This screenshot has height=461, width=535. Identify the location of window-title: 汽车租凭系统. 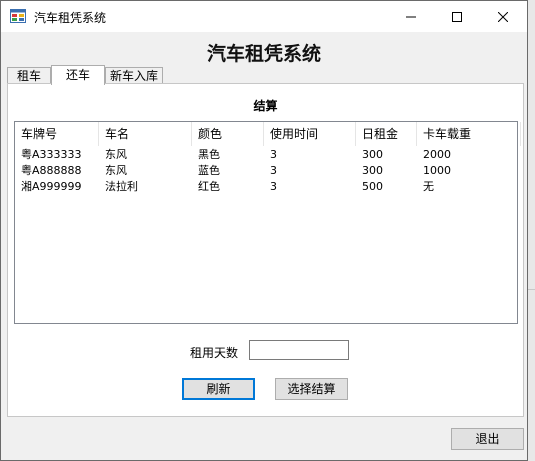
(70, 18).